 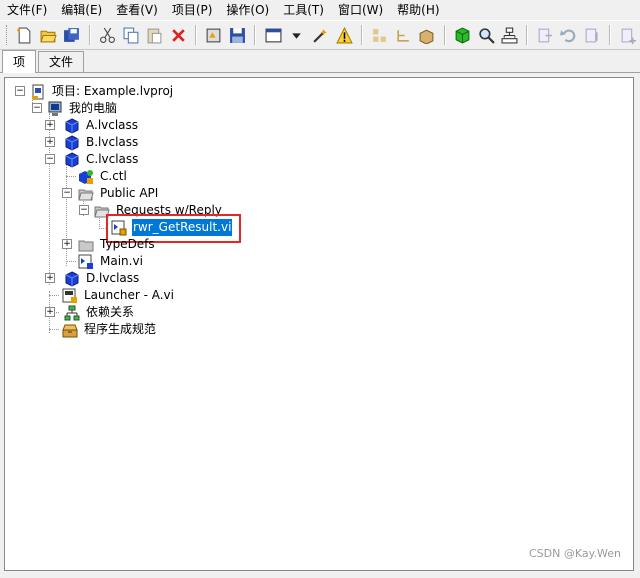 I want to click on tree-item-d-class: + D.lvclass, so click(x=92, y=278).